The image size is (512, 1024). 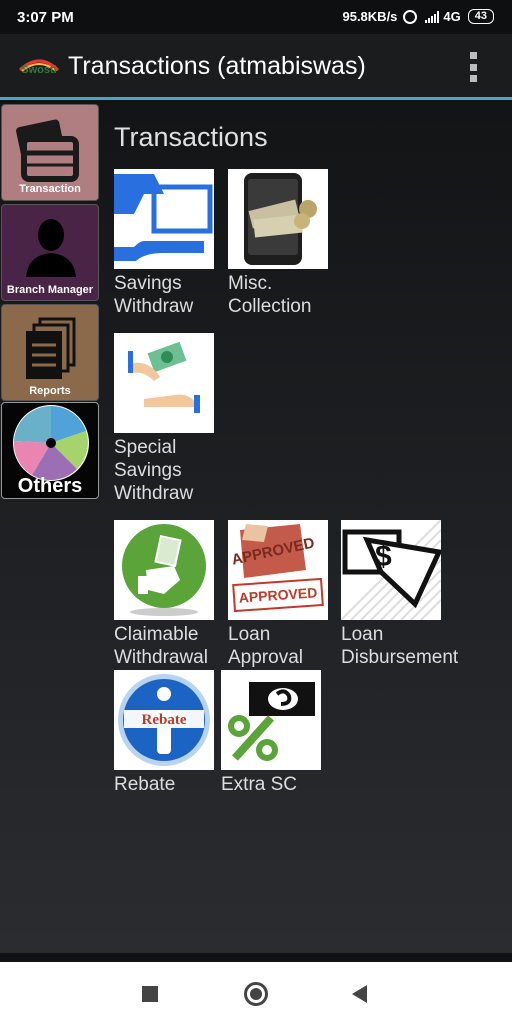 I want to click on percent-bill-icon, so click(x=271, y=720).